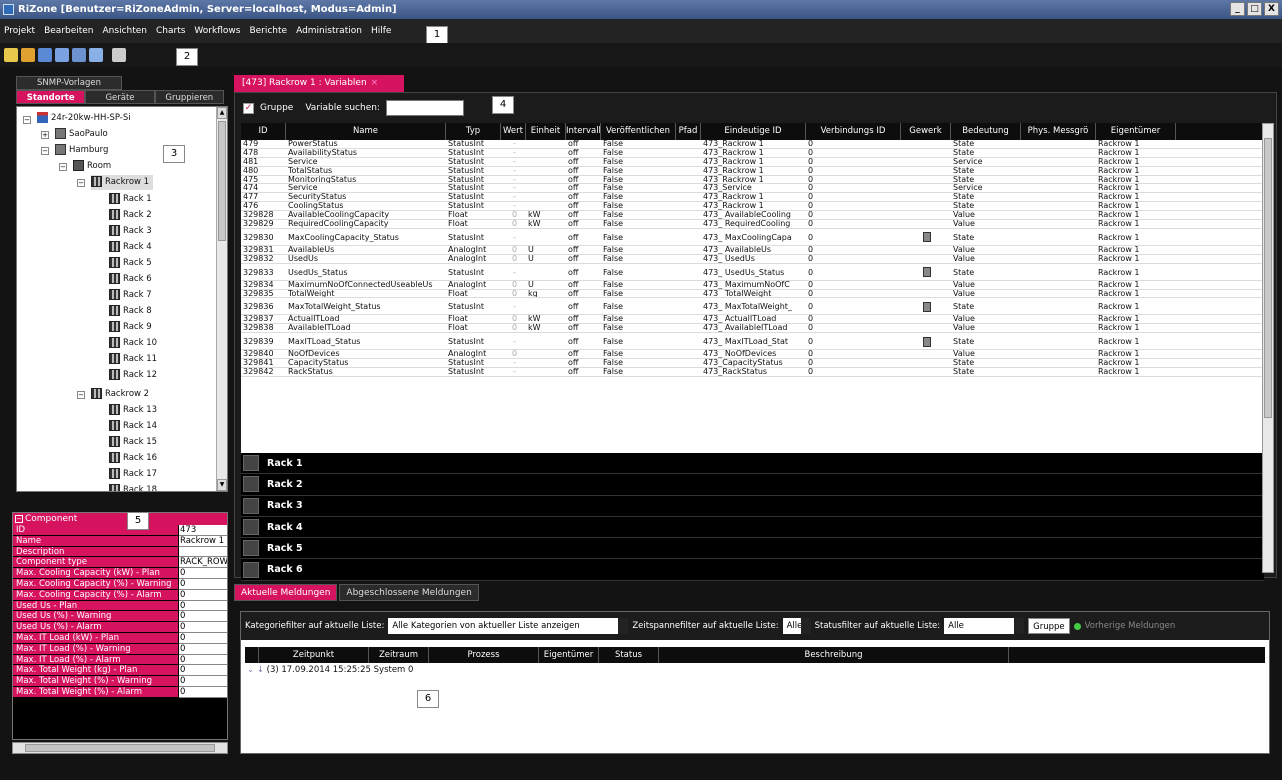 The width and height of the screenshot is (1282, 780). Describe the element at coordinates (120, 681) in the screenshot. I see `property-row: Max. Total Weight (%) - Warning 0` at that location.